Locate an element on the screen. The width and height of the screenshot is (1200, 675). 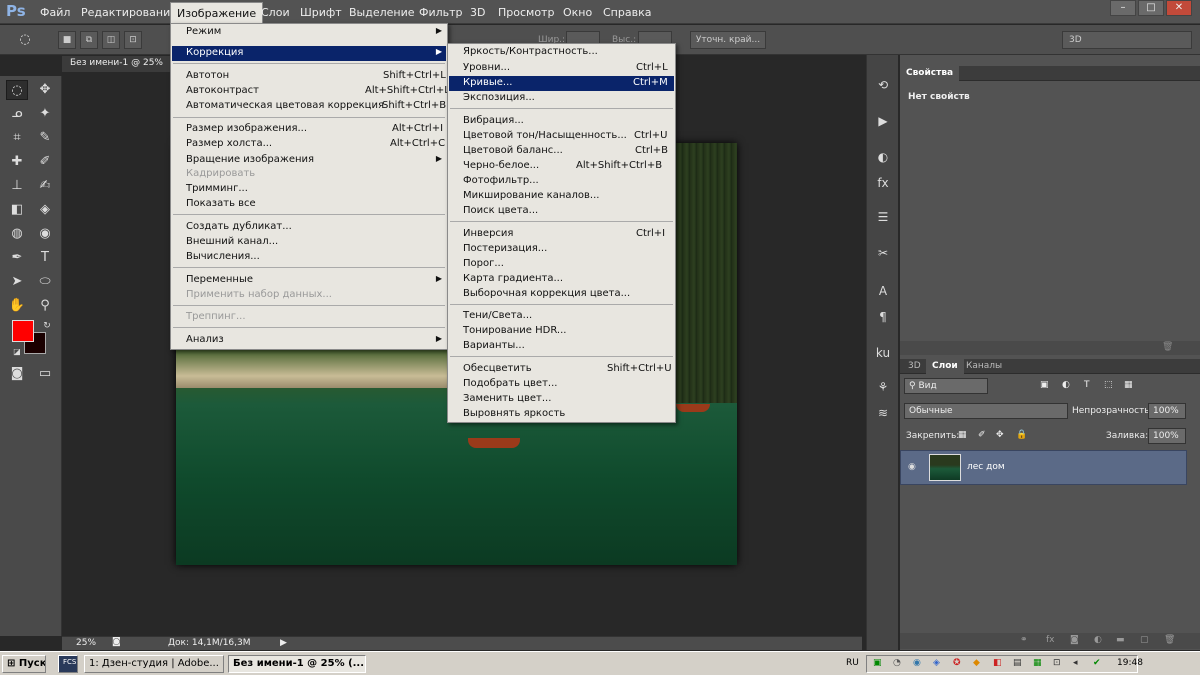
quick-mask-icon: ◙ is located at coordinates (17, 374).